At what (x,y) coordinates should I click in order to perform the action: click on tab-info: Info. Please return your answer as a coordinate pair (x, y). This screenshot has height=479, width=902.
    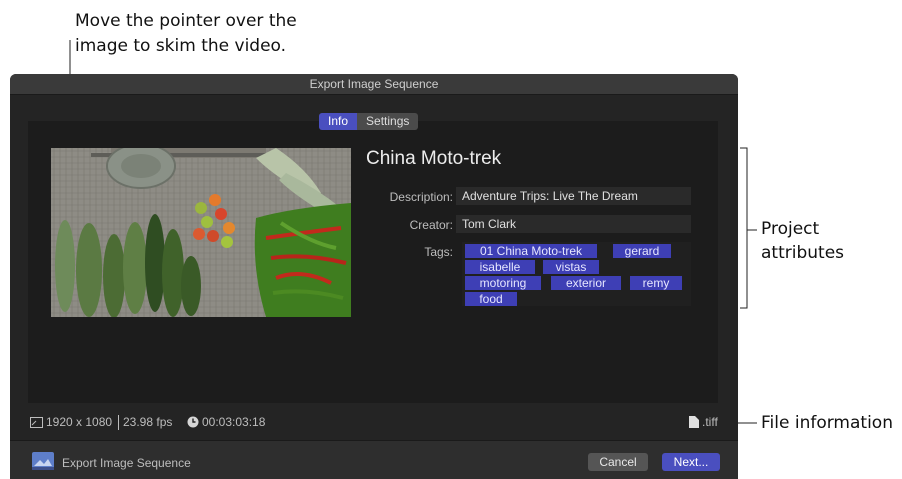
    Looking at the image, I should click on (338, 121).